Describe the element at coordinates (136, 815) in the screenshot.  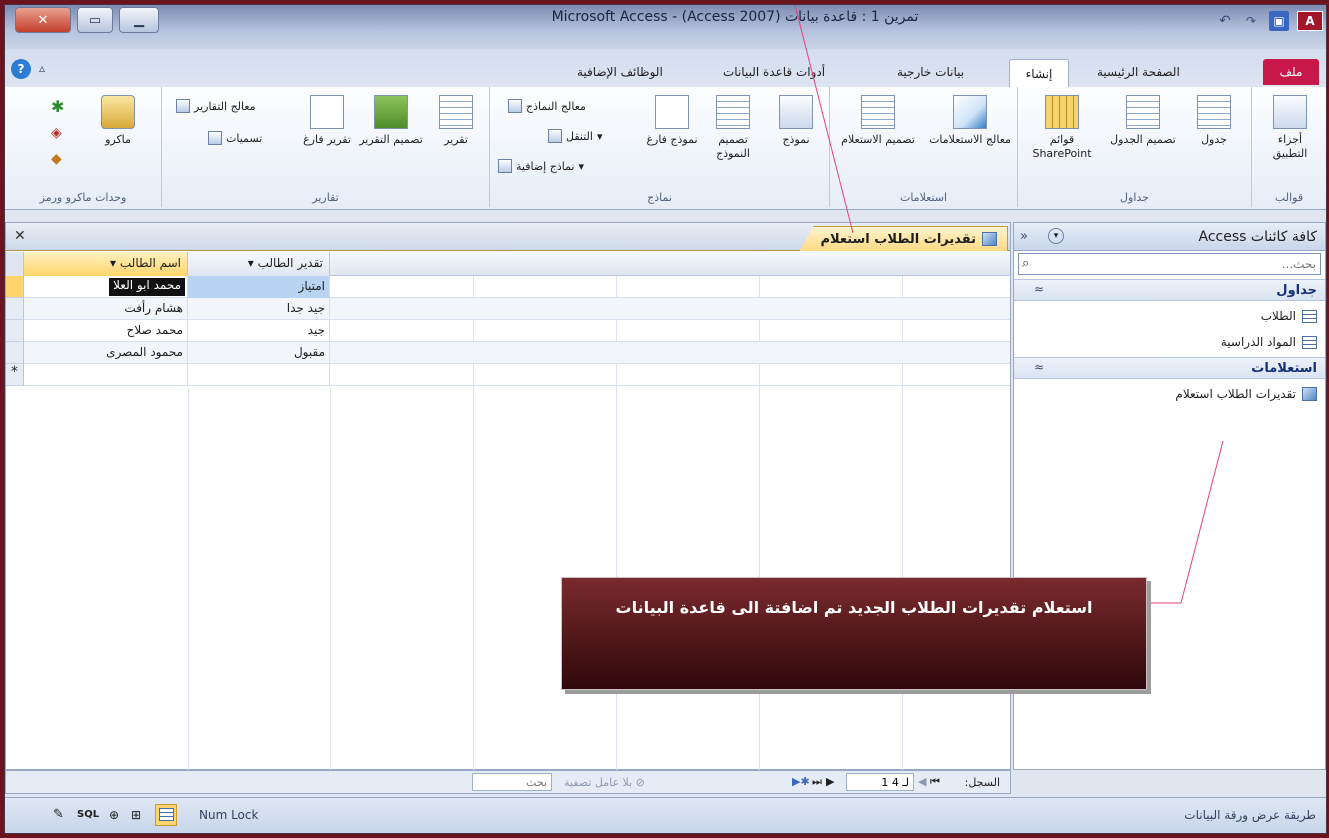
I see `pivot-table-view-icon: ⊞` at that location.